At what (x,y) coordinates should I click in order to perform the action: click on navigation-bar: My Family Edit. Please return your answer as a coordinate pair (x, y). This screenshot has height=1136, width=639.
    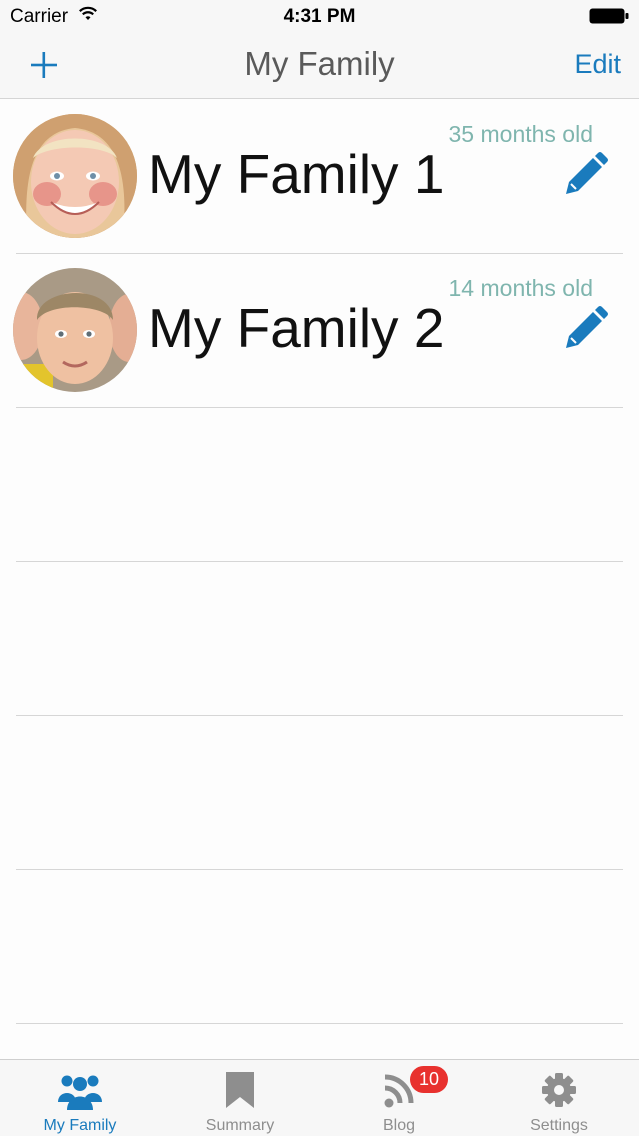
    Looking at the image, I should click on (319, 65).